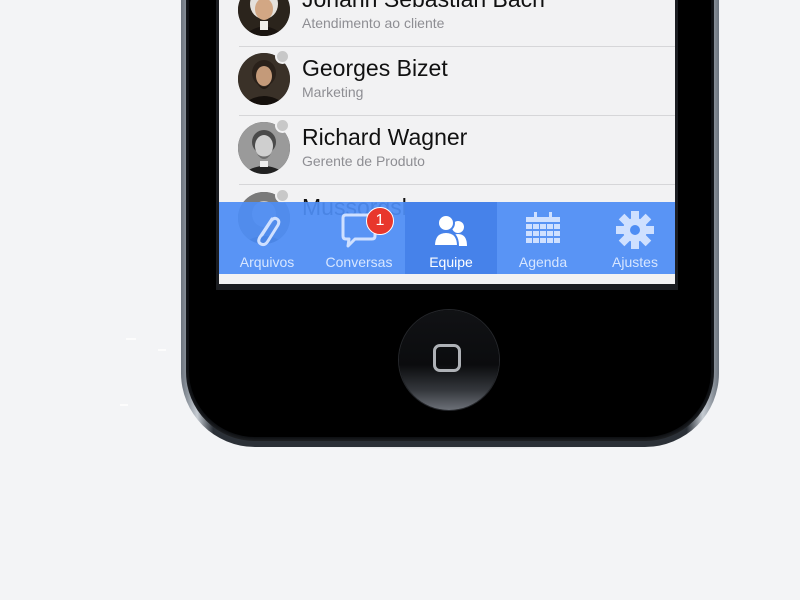  Describe the element at coordinates (359, 262) in the screenshot. I see `tab-label: Conversas` at that location.